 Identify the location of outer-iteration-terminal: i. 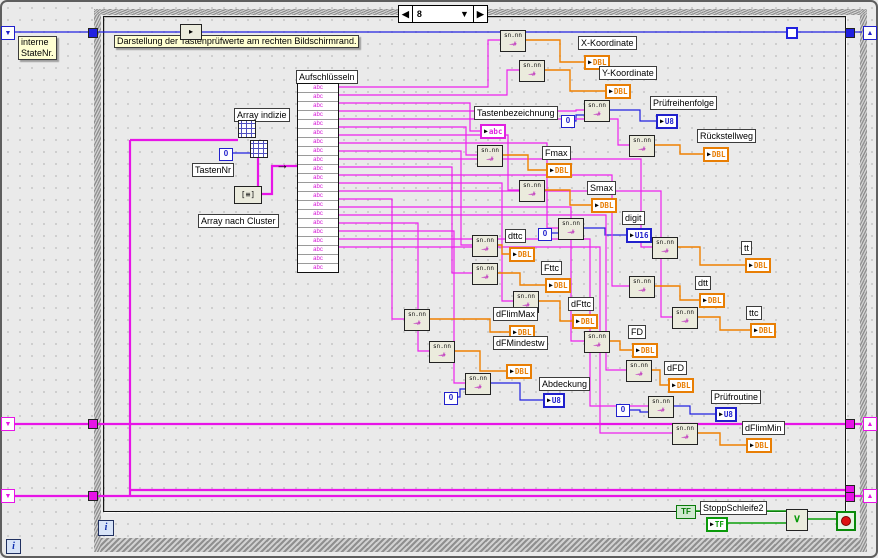
(13, 546).